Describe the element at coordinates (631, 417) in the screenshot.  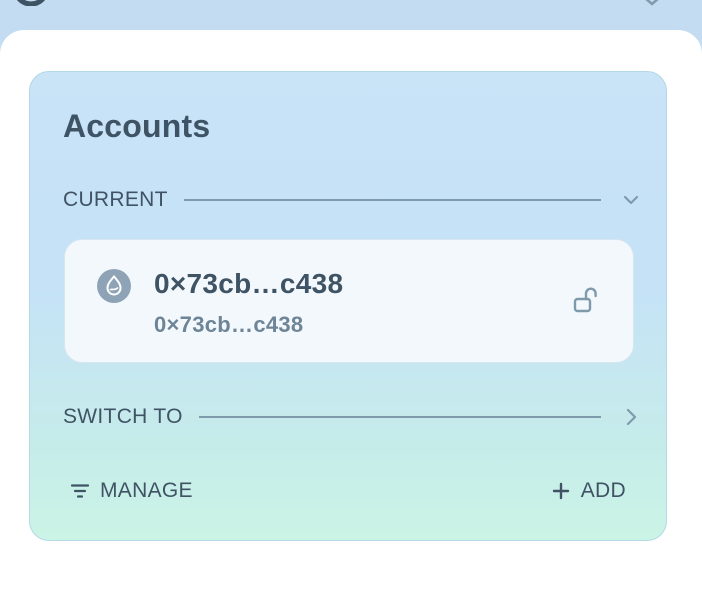
I see `chevron-right-icon` at that location.